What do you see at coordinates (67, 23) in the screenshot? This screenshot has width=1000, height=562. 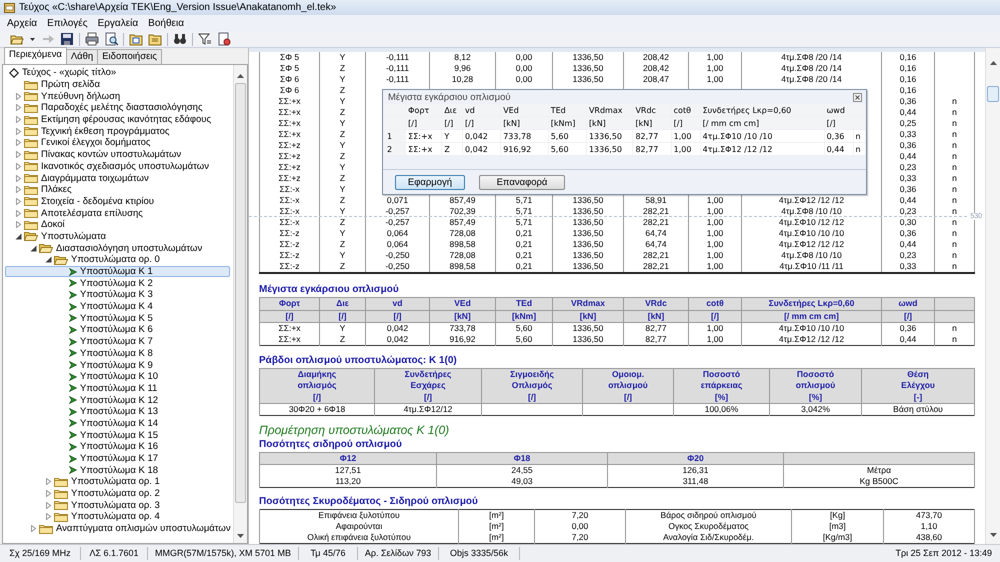 I see `menu-item: Επιλογές` at bounding box center [67, 23].